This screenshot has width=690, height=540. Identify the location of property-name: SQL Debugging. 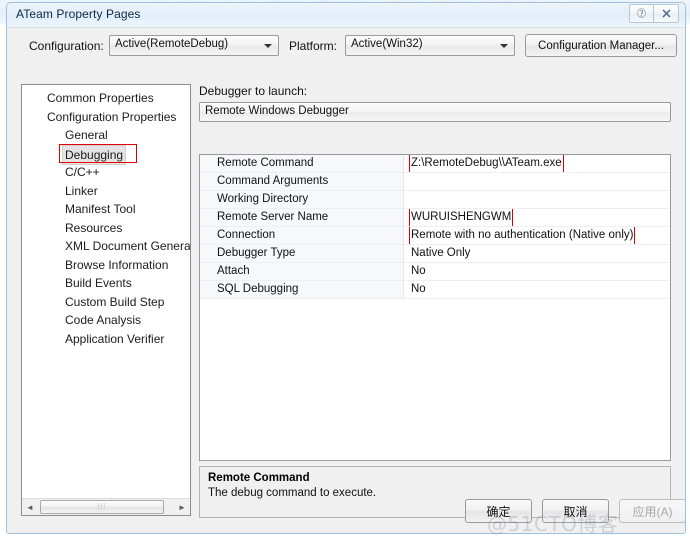
(302, 289).